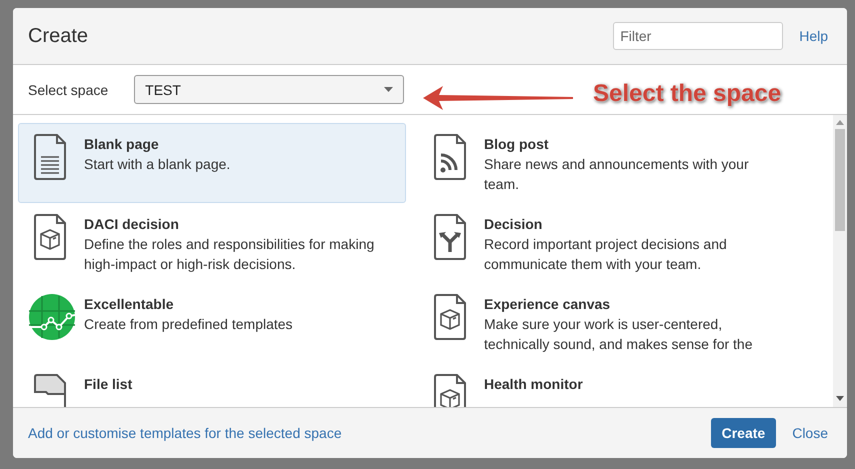 Image resolution: width=855 pixels, height=469 pixels. I want to click on template-item: Decision Record important project decisions and communicate them with your team., so click(612, 243).